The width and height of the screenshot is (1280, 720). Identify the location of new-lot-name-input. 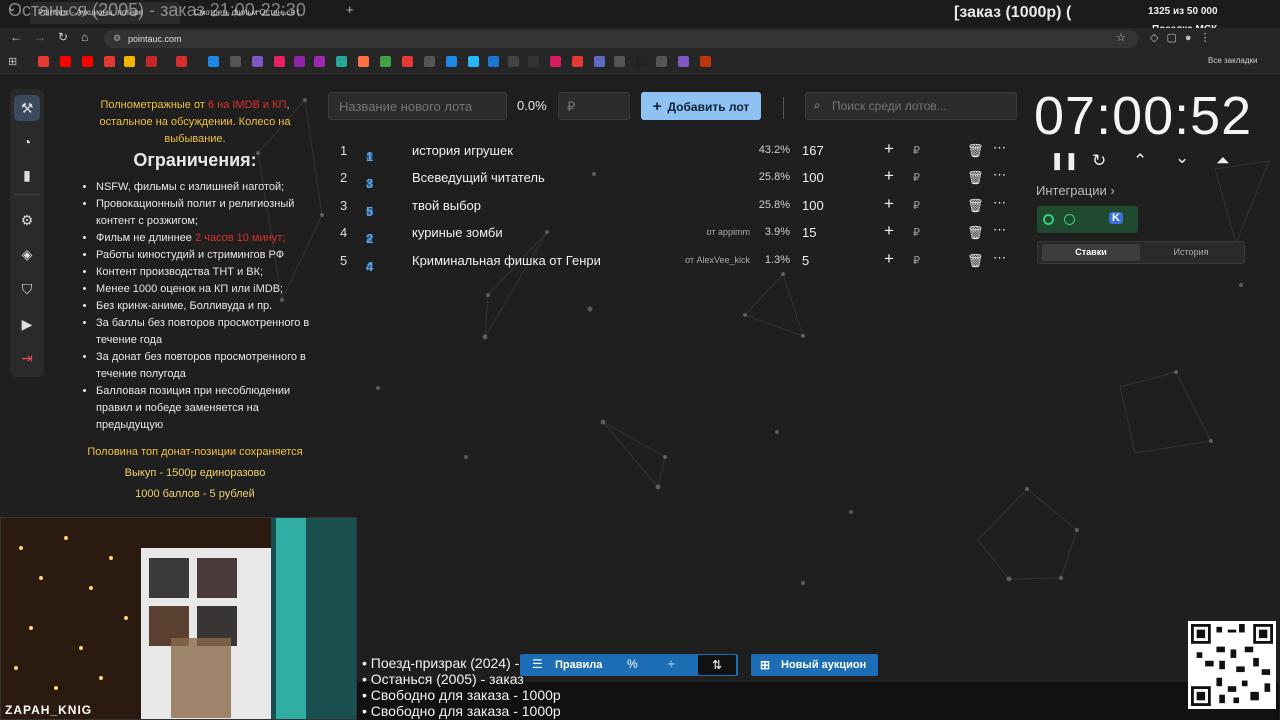
(417, 106).